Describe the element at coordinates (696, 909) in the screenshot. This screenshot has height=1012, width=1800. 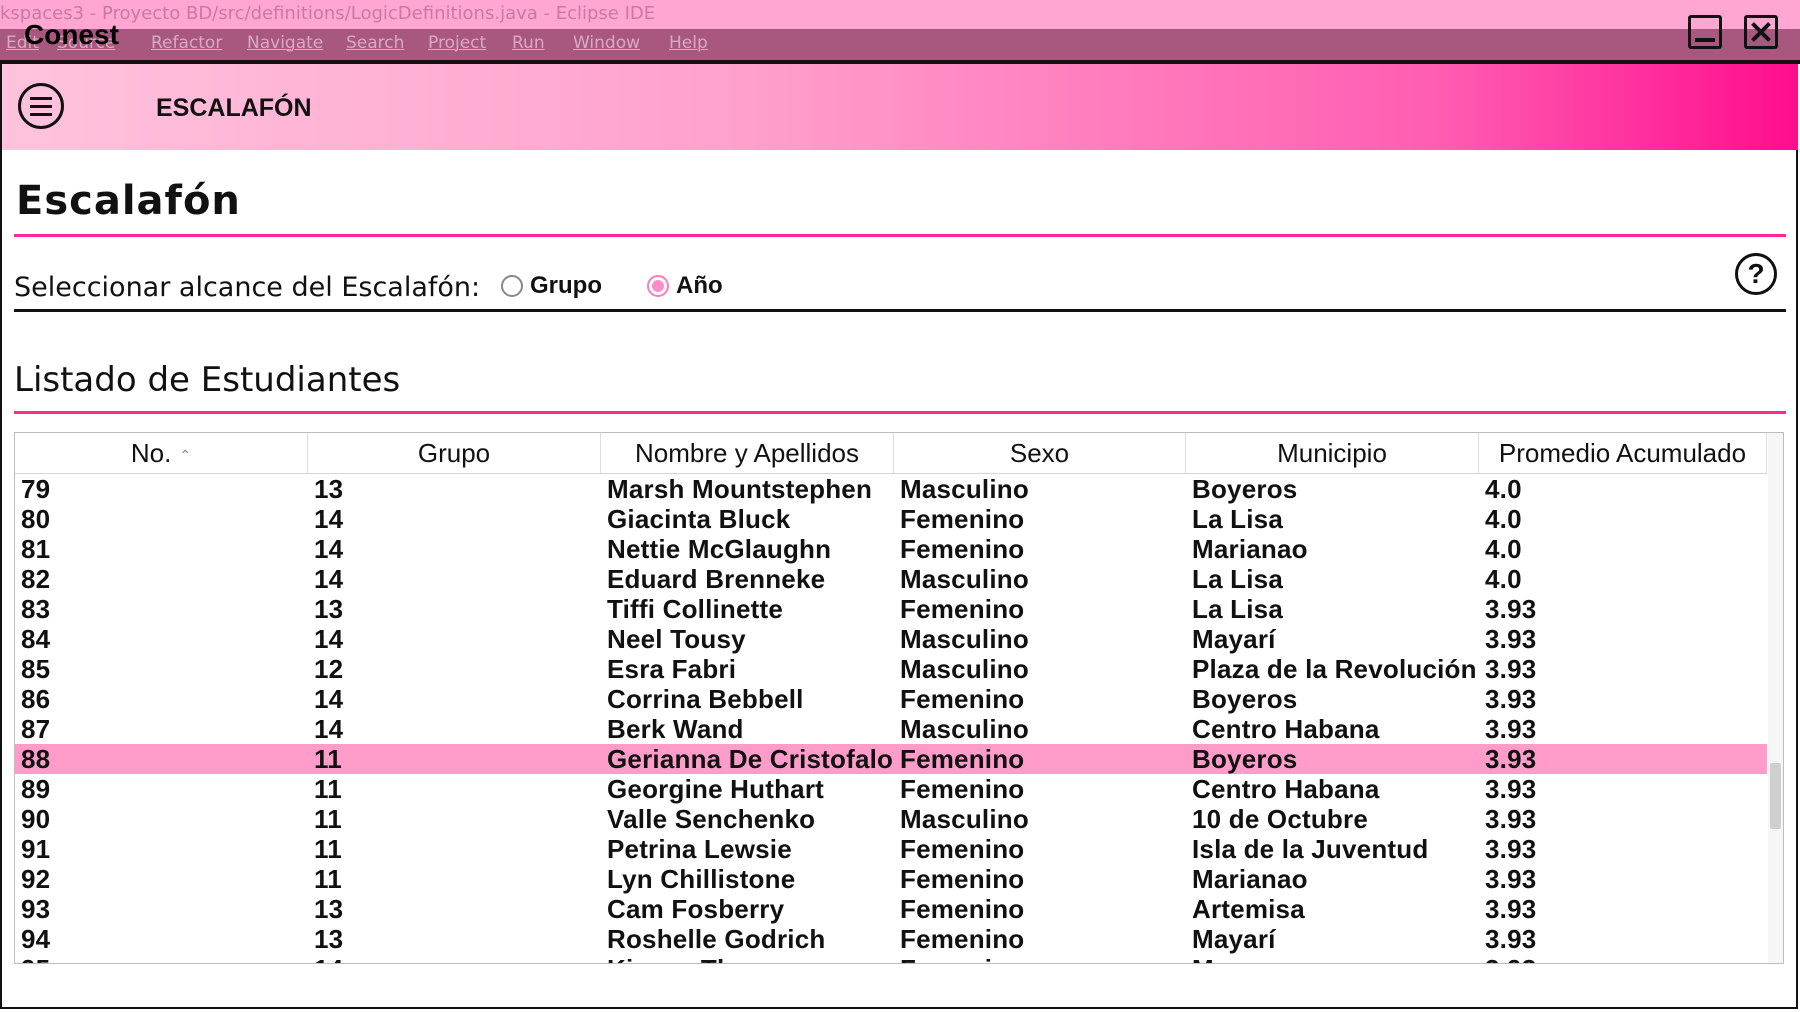
I see `cell-nombre: Cam Fosberry` at that location.